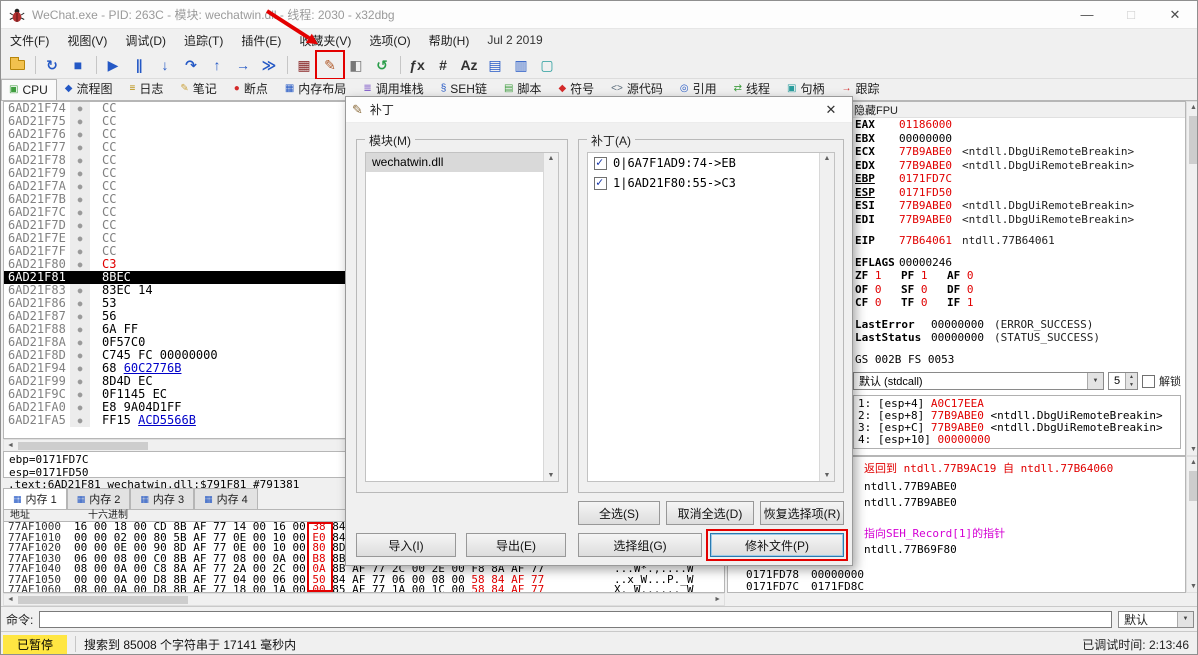 This screenshot has width=1198, height=655. I want to click on flag-TF: TF 0, so click(924, 303).